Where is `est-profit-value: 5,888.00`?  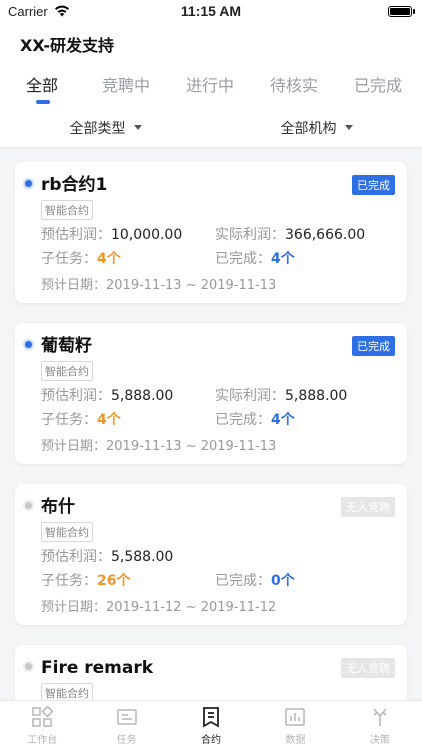 est-profit-value: 5,888.00 is located at coordinates (142, 396).